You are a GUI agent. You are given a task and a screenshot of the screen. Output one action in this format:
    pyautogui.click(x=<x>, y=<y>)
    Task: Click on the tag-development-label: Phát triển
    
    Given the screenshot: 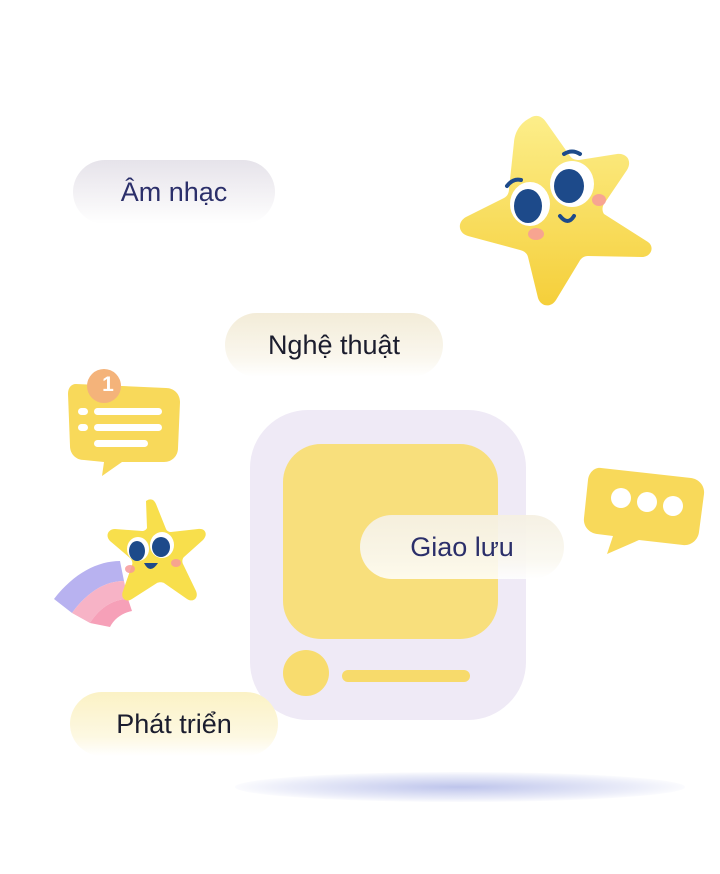 What is the action you would take?
    pyautogui.click(x=174, y=723)
    